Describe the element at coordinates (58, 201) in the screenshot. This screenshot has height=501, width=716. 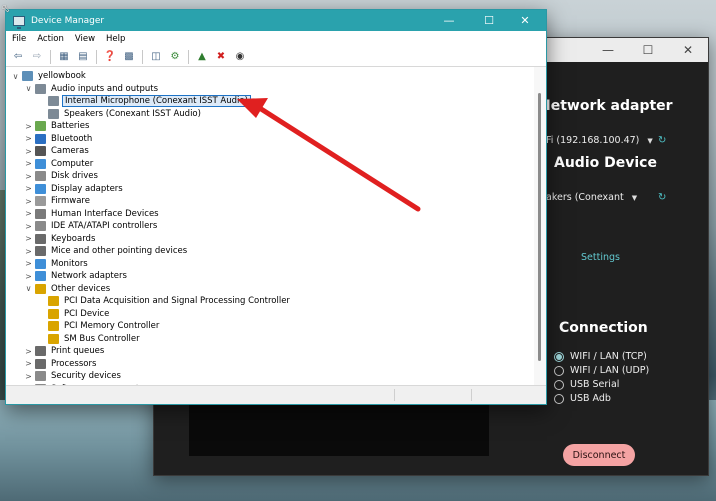
I see `tree-item: > Firmware` at that location.